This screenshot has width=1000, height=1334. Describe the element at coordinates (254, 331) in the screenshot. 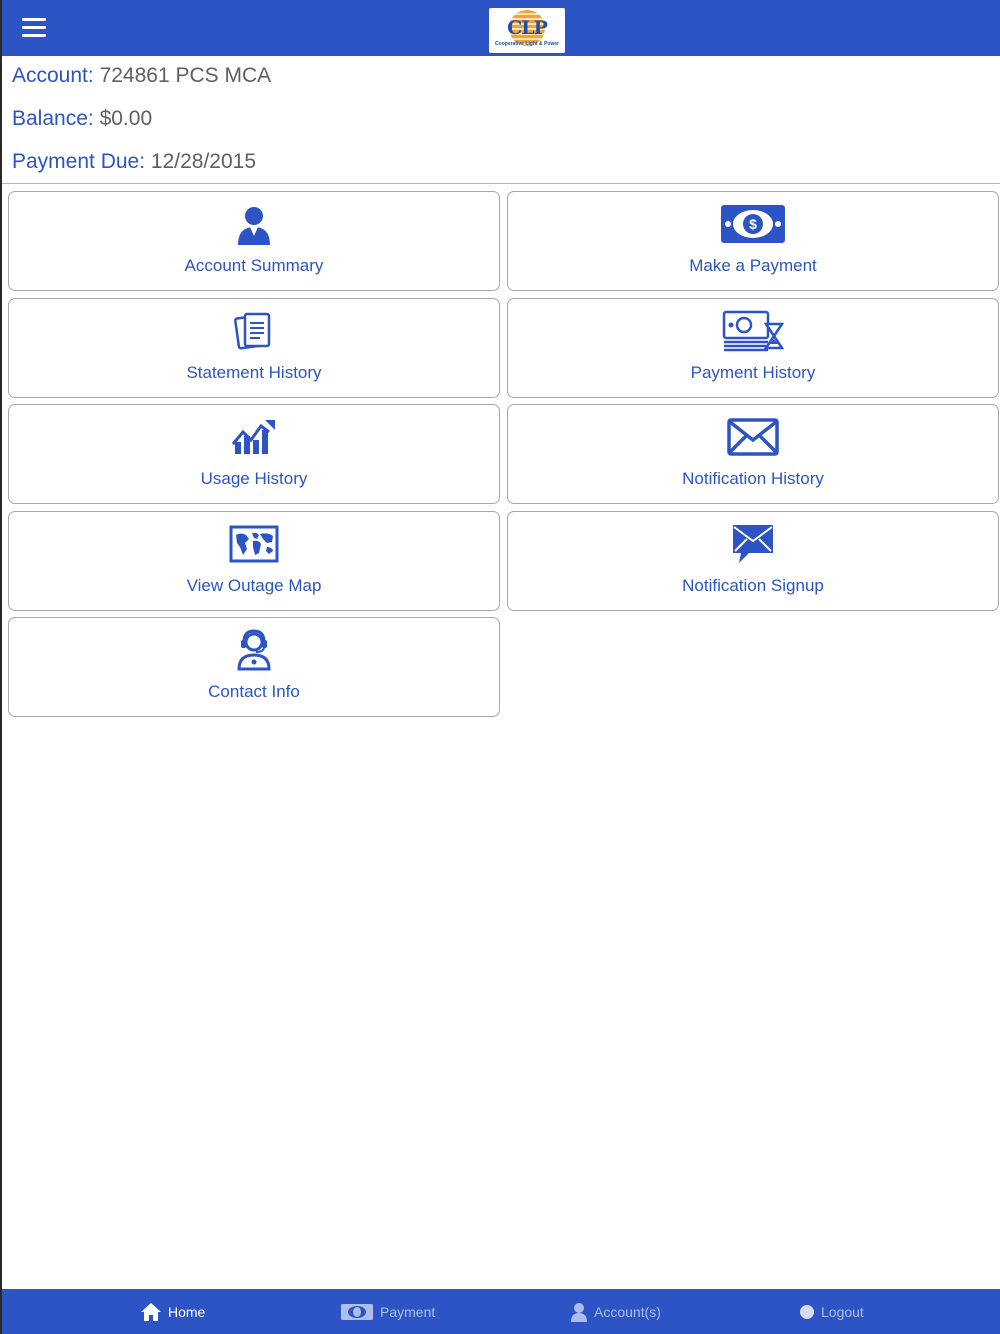

I see `documents-icon` at that location.